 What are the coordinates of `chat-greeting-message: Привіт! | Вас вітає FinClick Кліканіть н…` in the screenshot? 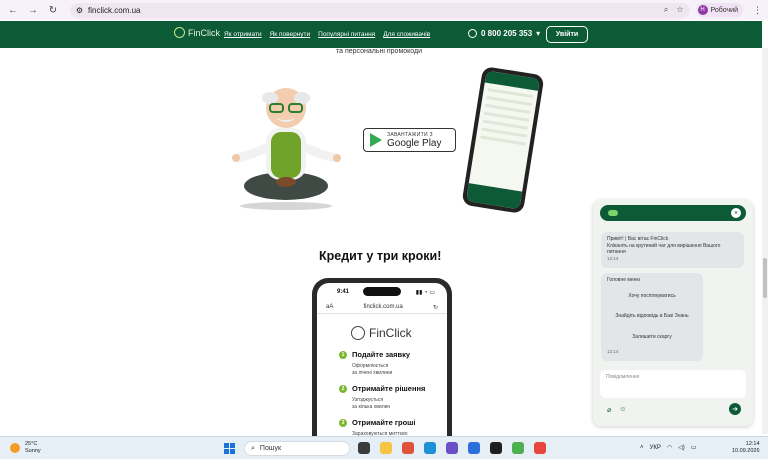 It's located at (672, 250).